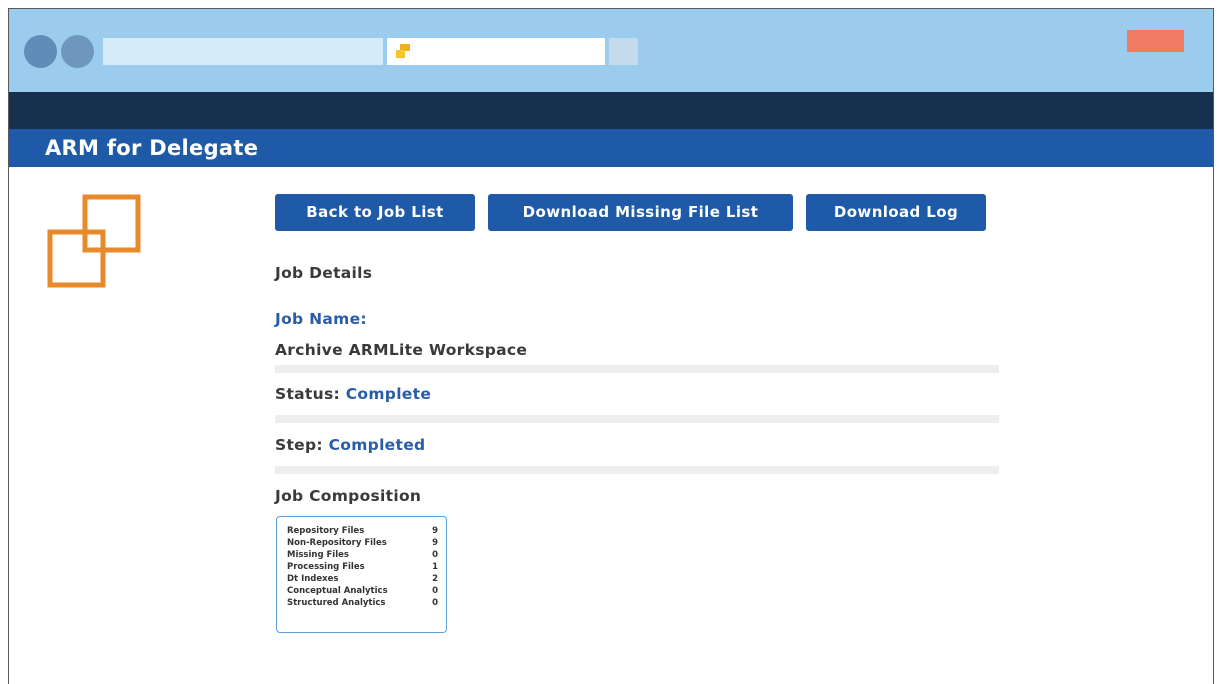  Describe the element at coordinates (611, 148) in the screenshot. I see `app-title: ARM for Delegate` at that location.